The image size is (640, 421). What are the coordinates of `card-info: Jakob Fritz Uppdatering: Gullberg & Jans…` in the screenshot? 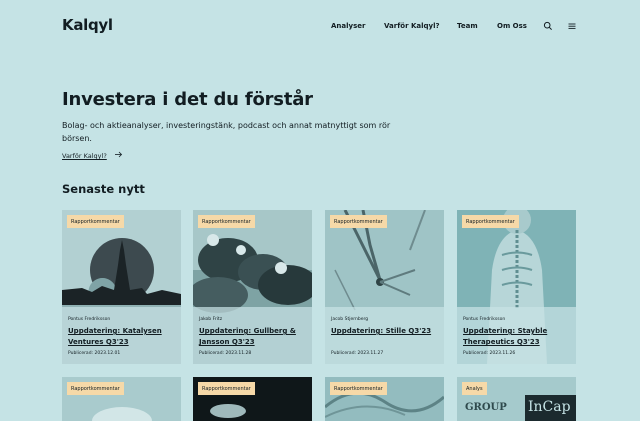 It's located at (252, 335).